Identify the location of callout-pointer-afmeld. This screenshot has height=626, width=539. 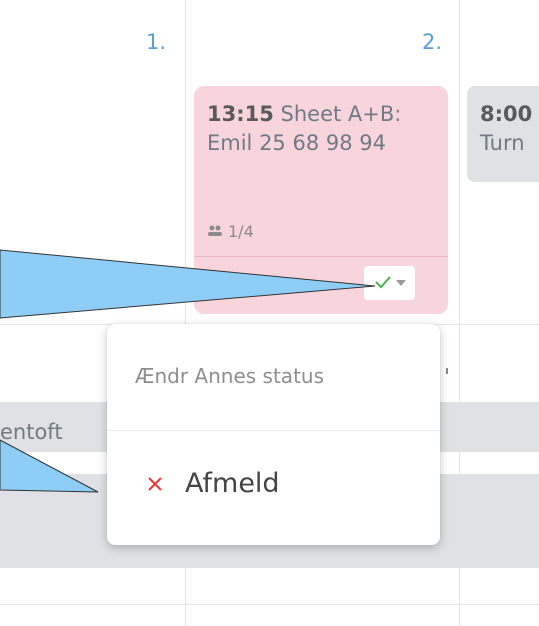
(49, 466).